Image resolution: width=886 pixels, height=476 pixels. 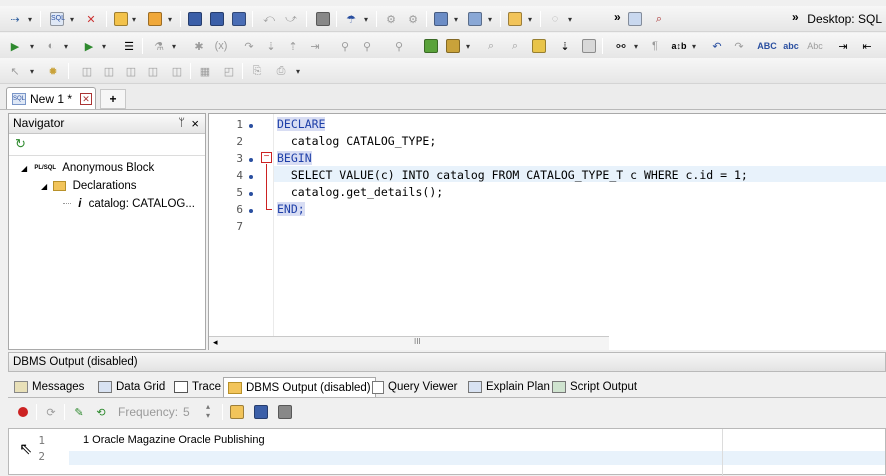 I want to click on close-icon: ×, so click(x=195, y=123).